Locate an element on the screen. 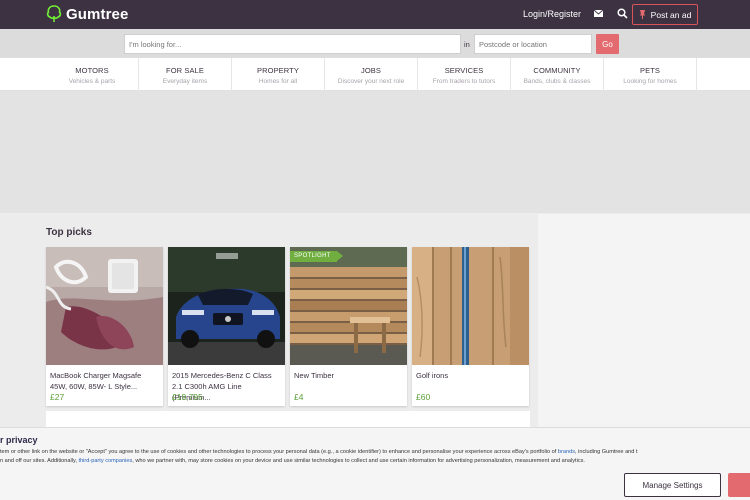  category-subtitle: Vehicles & parts is located at coordinates (92, 81).